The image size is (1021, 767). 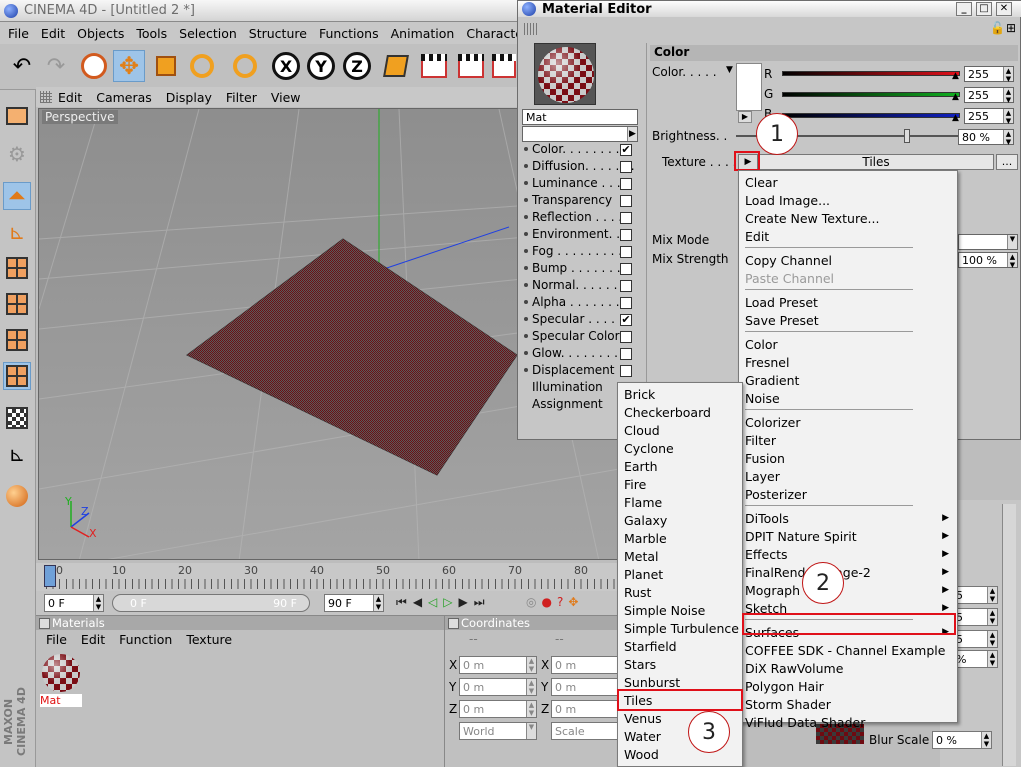 I want to click on red-value-field: 255 ▲ ▼, so click(x=989, y=74).